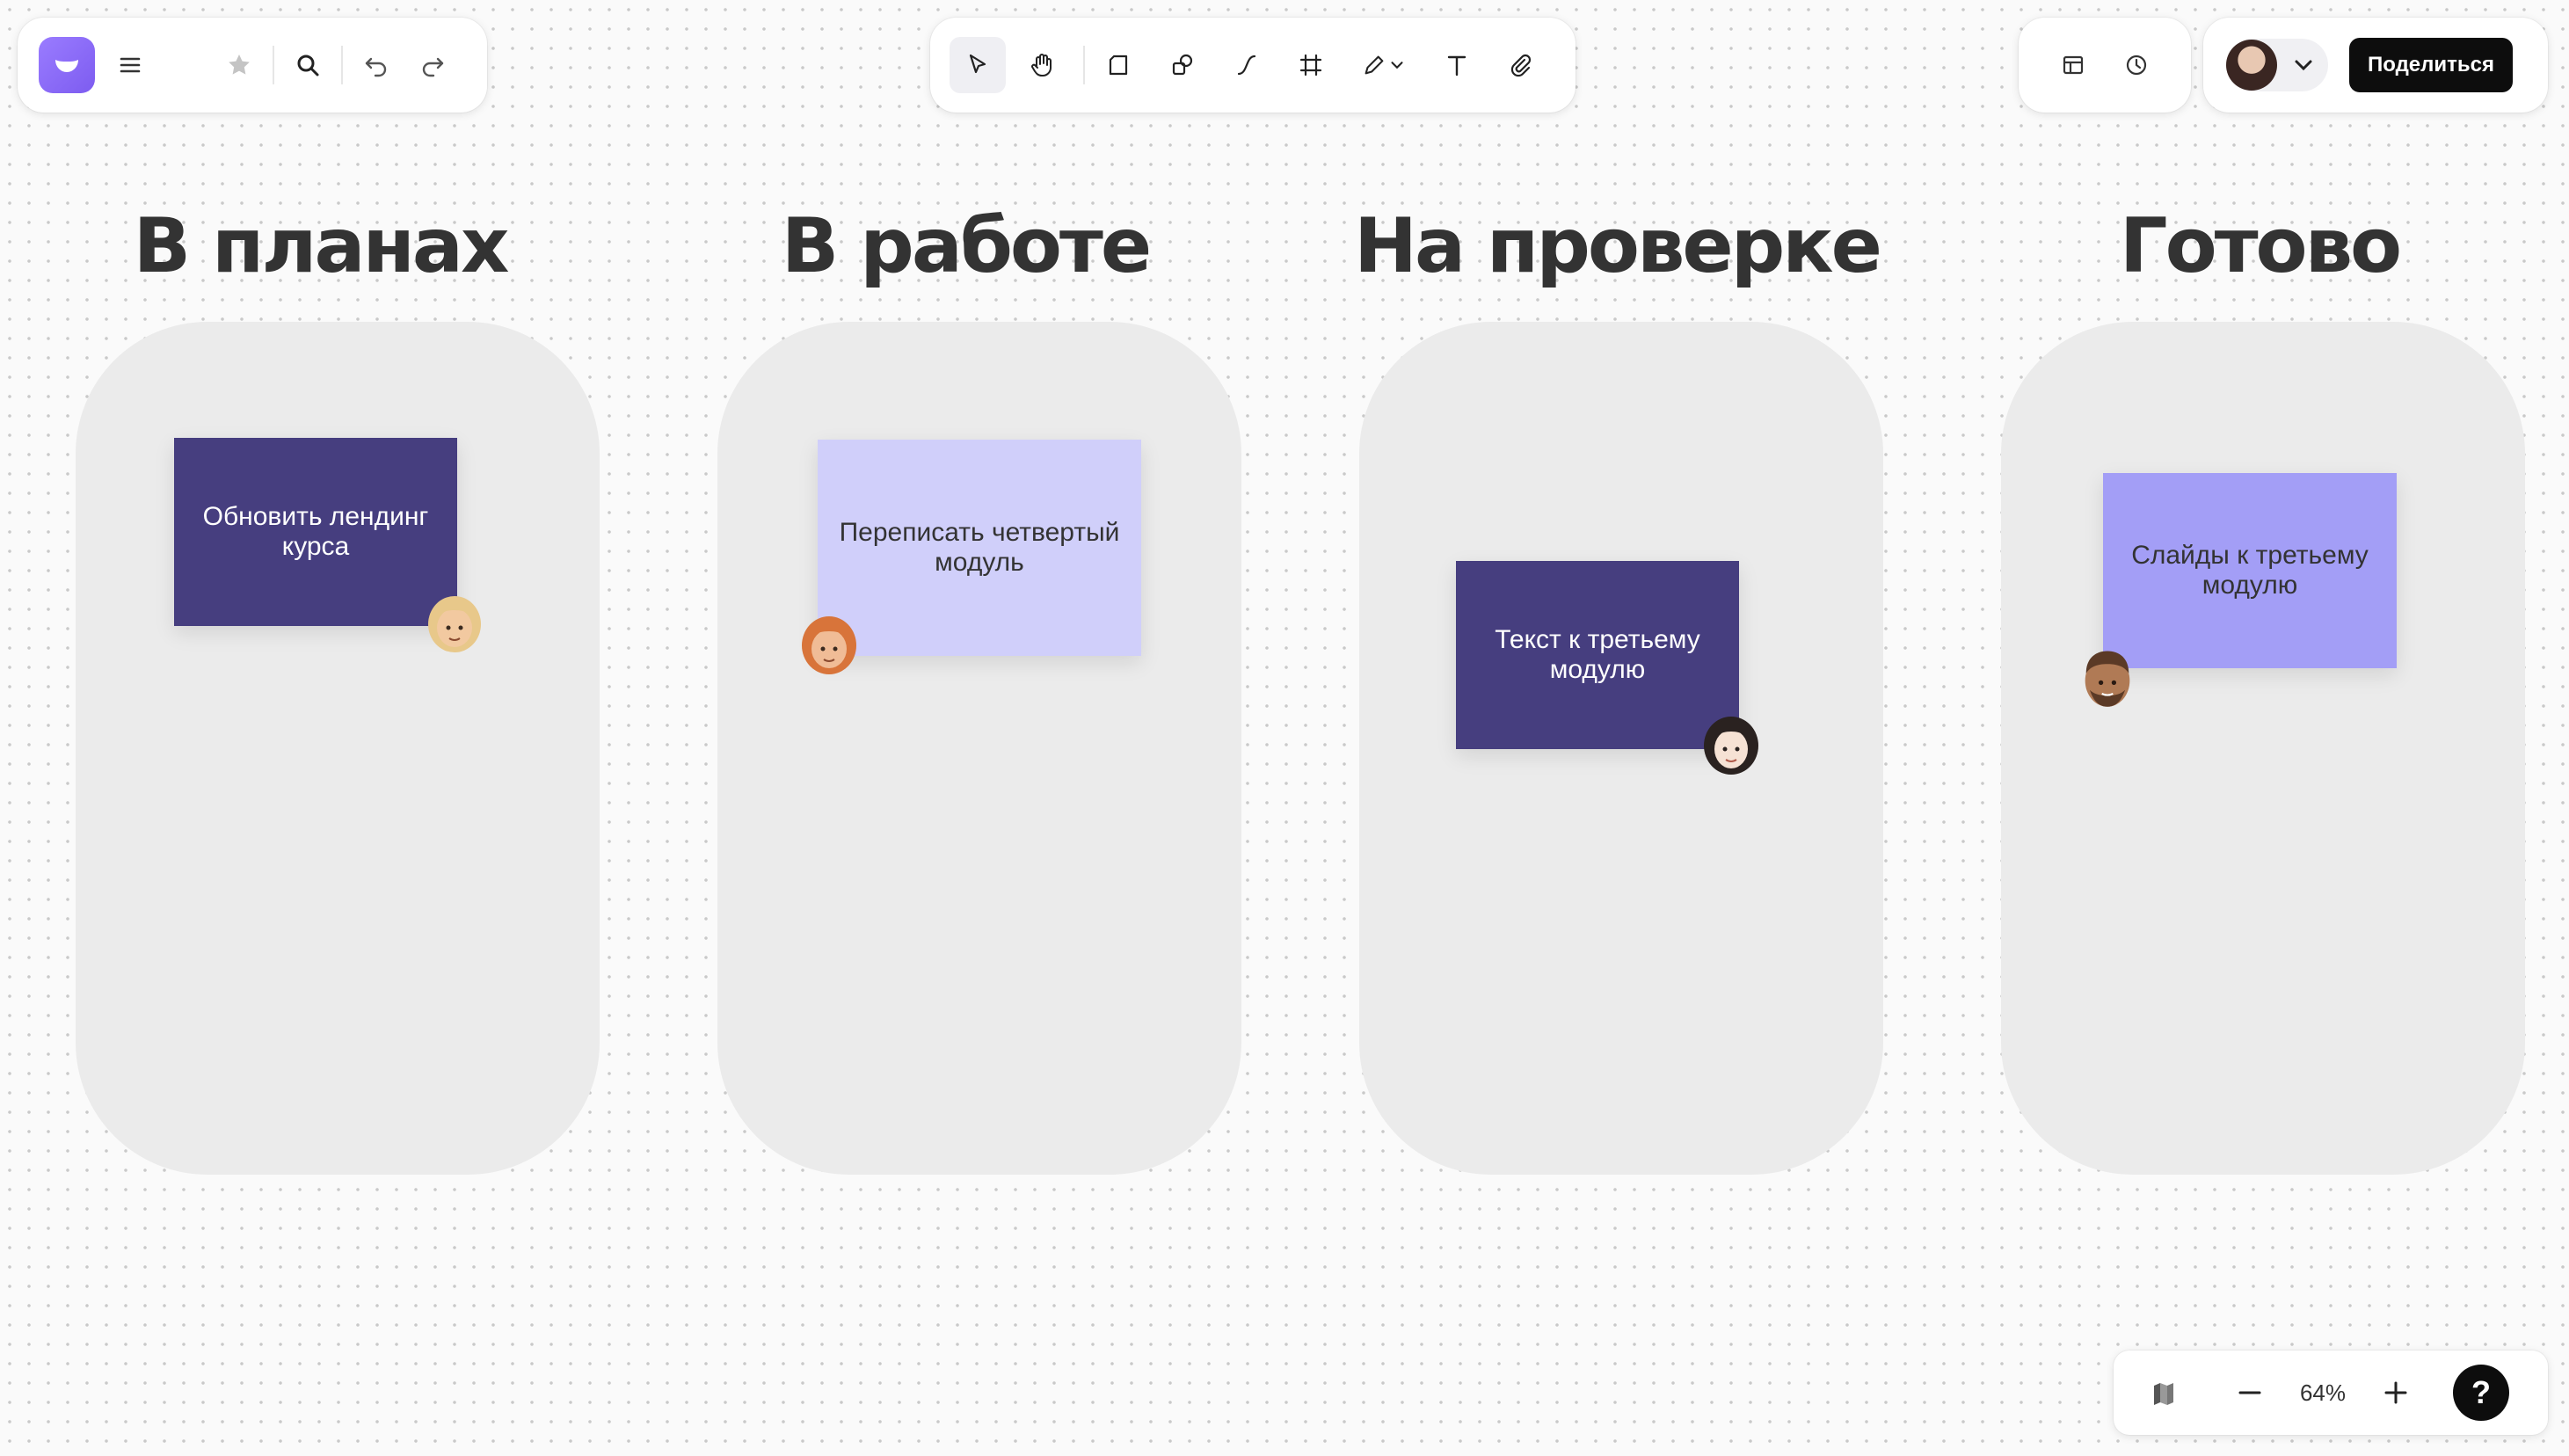 This screenshot has width=2569, height=1456. I want to click on star-icon, so click(239, 65).